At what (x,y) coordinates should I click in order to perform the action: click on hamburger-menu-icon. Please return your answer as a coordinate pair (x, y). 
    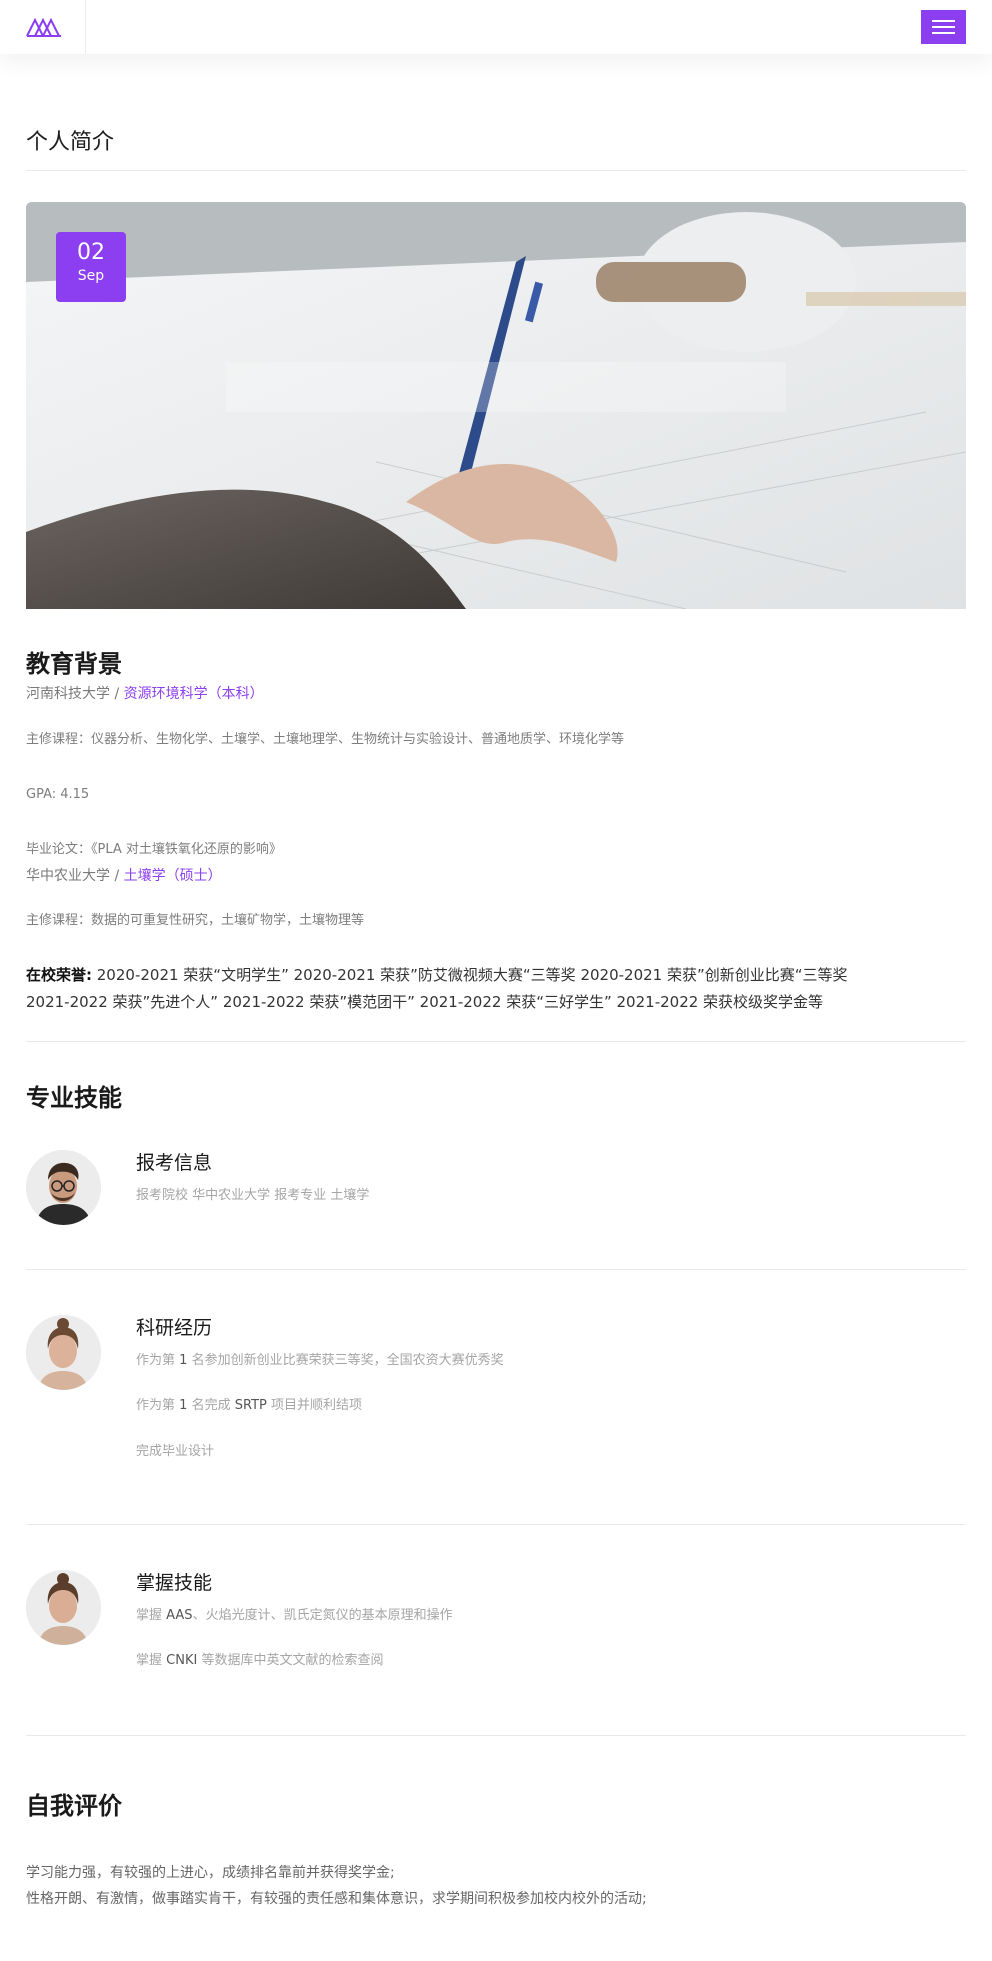
    Looking at the image, I should click on (943, 21).